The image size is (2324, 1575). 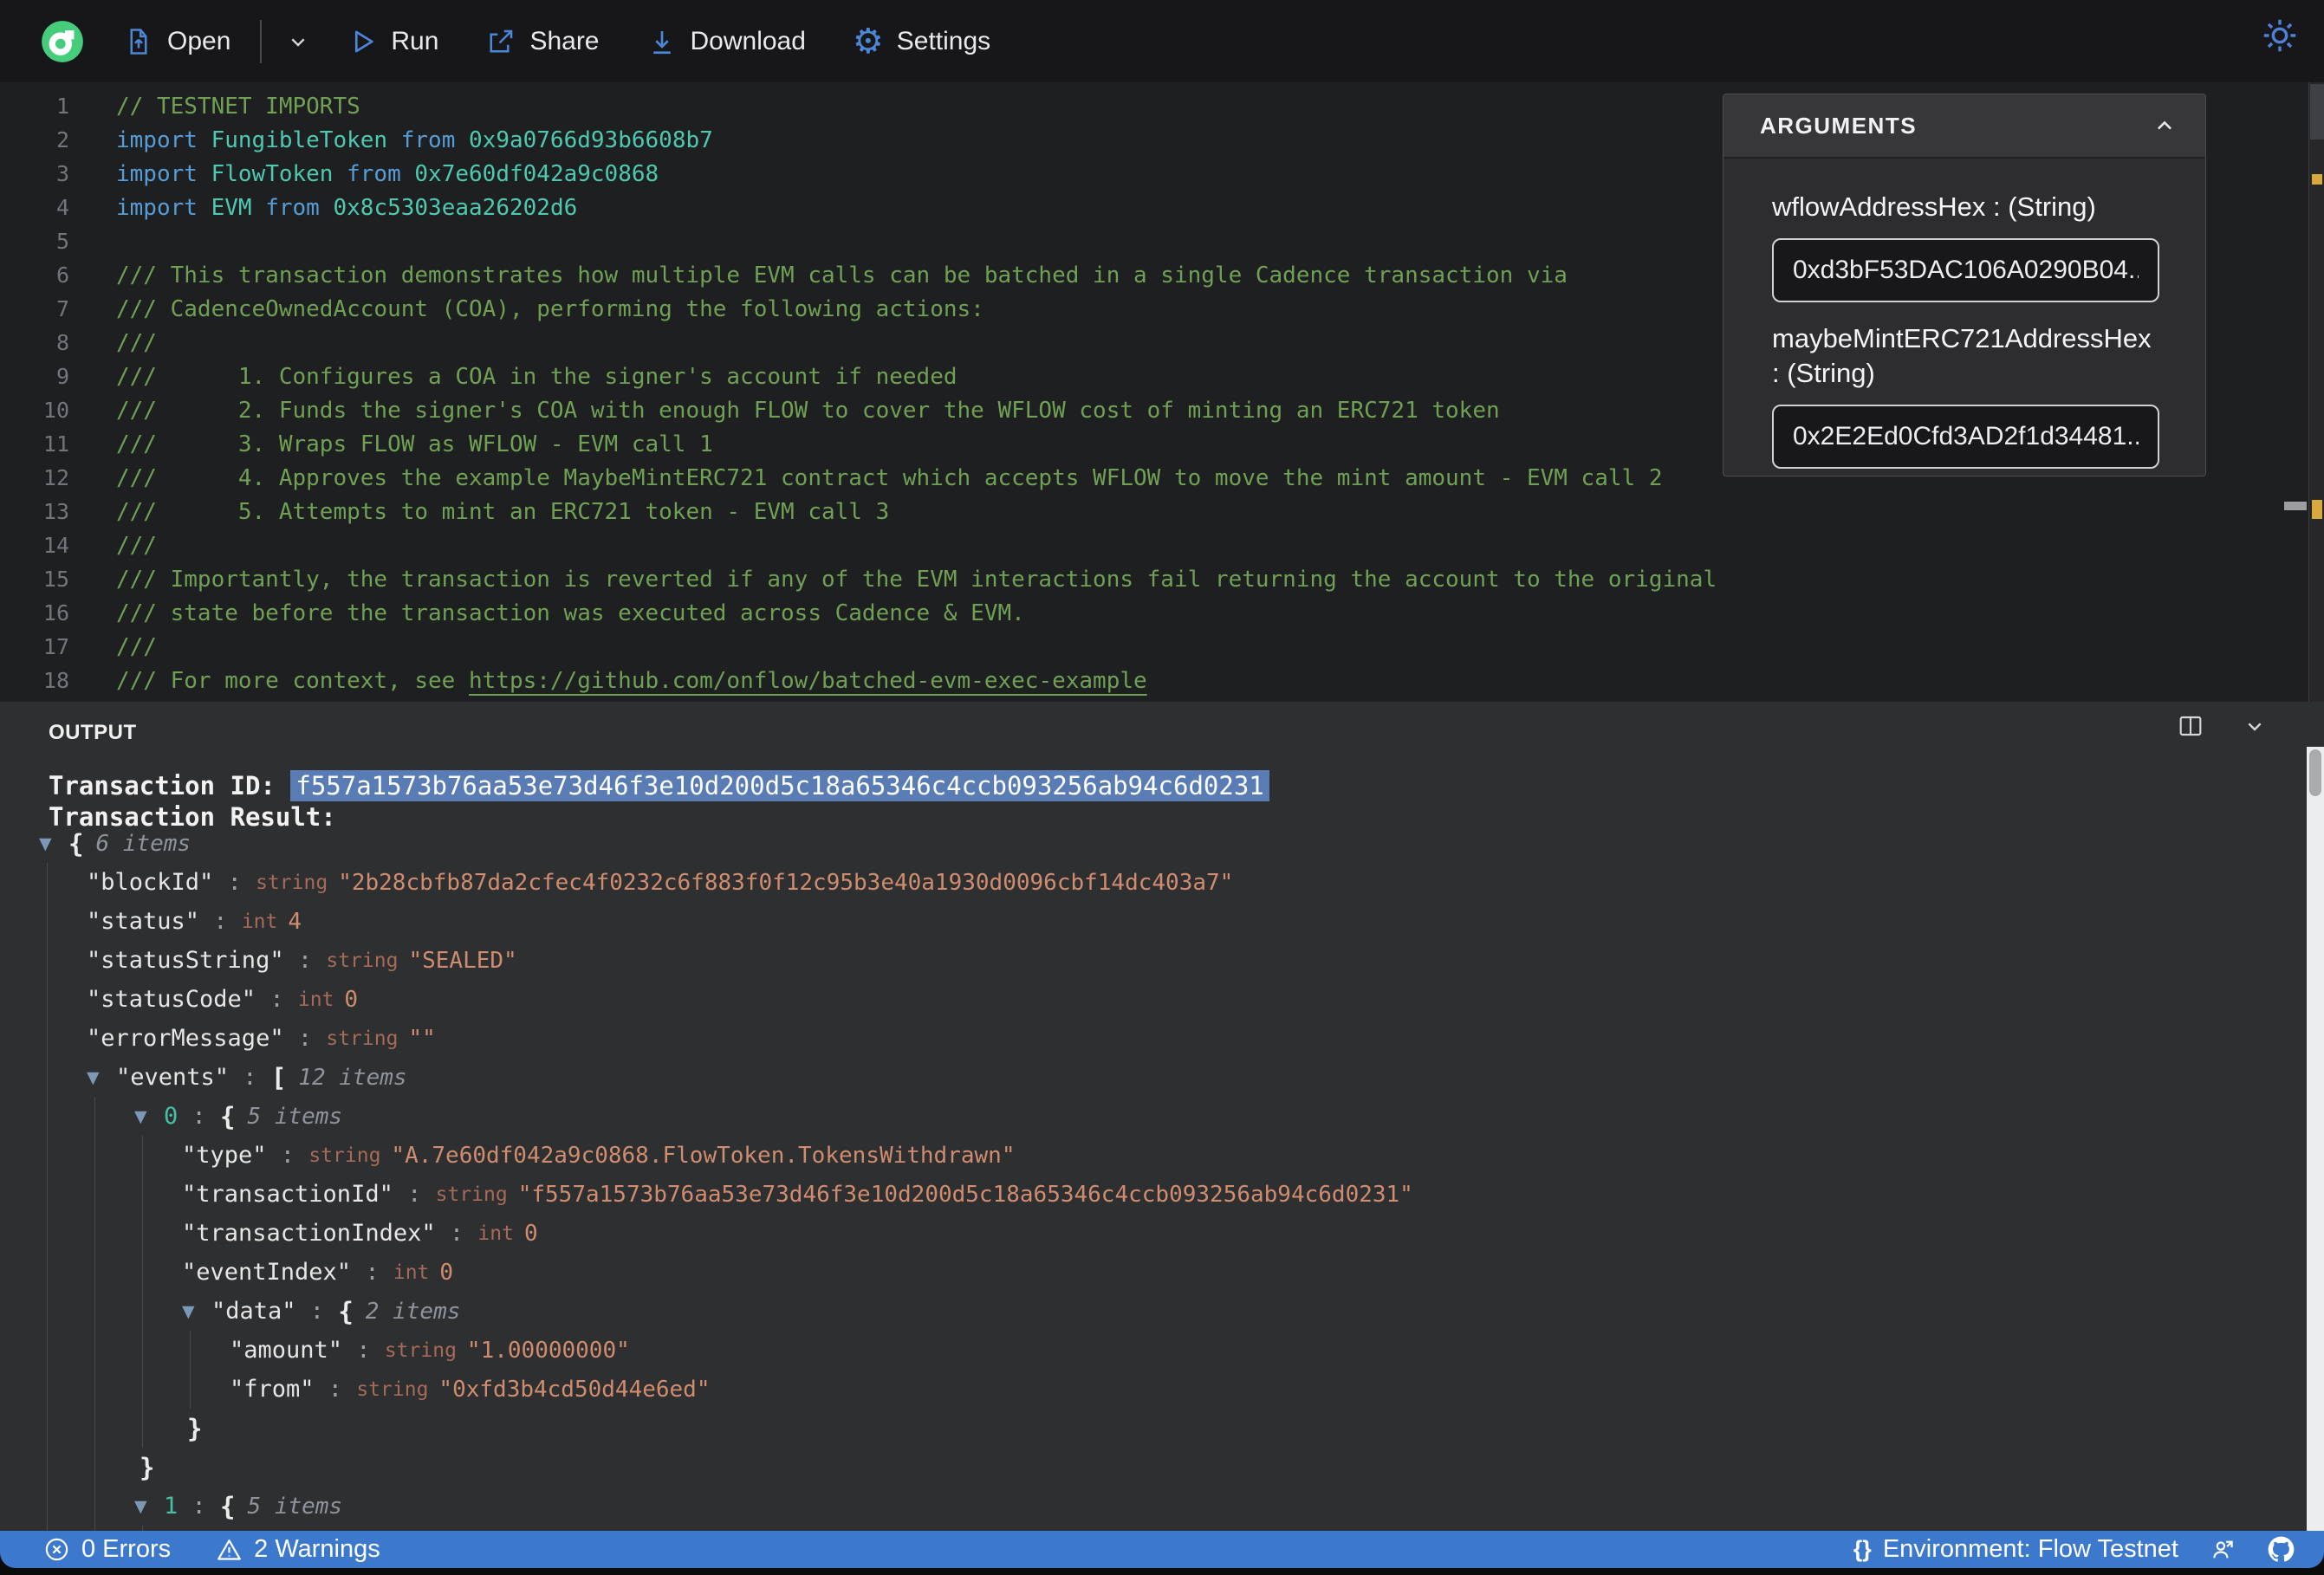 What do you see at coordinates (2316, 392) in the screenshot?
I see `editor-scrollbar` at bounding box center [2316, 392].